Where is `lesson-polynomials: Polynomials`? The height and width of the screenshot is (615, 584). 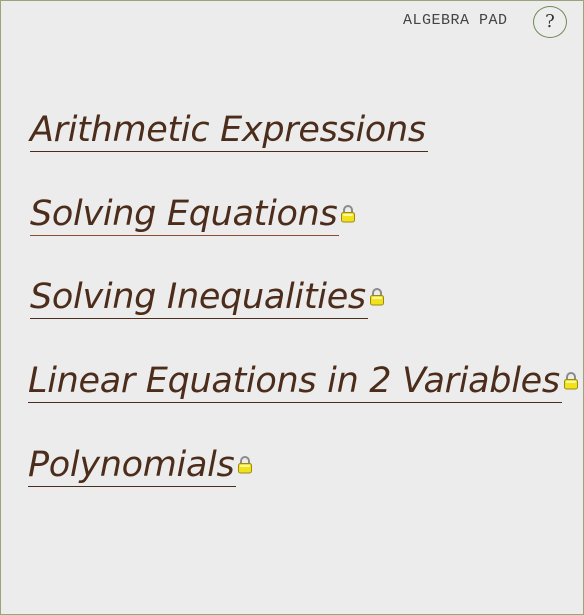 lesson-polynomials: Polynomials is located at coordinates (140, 465).